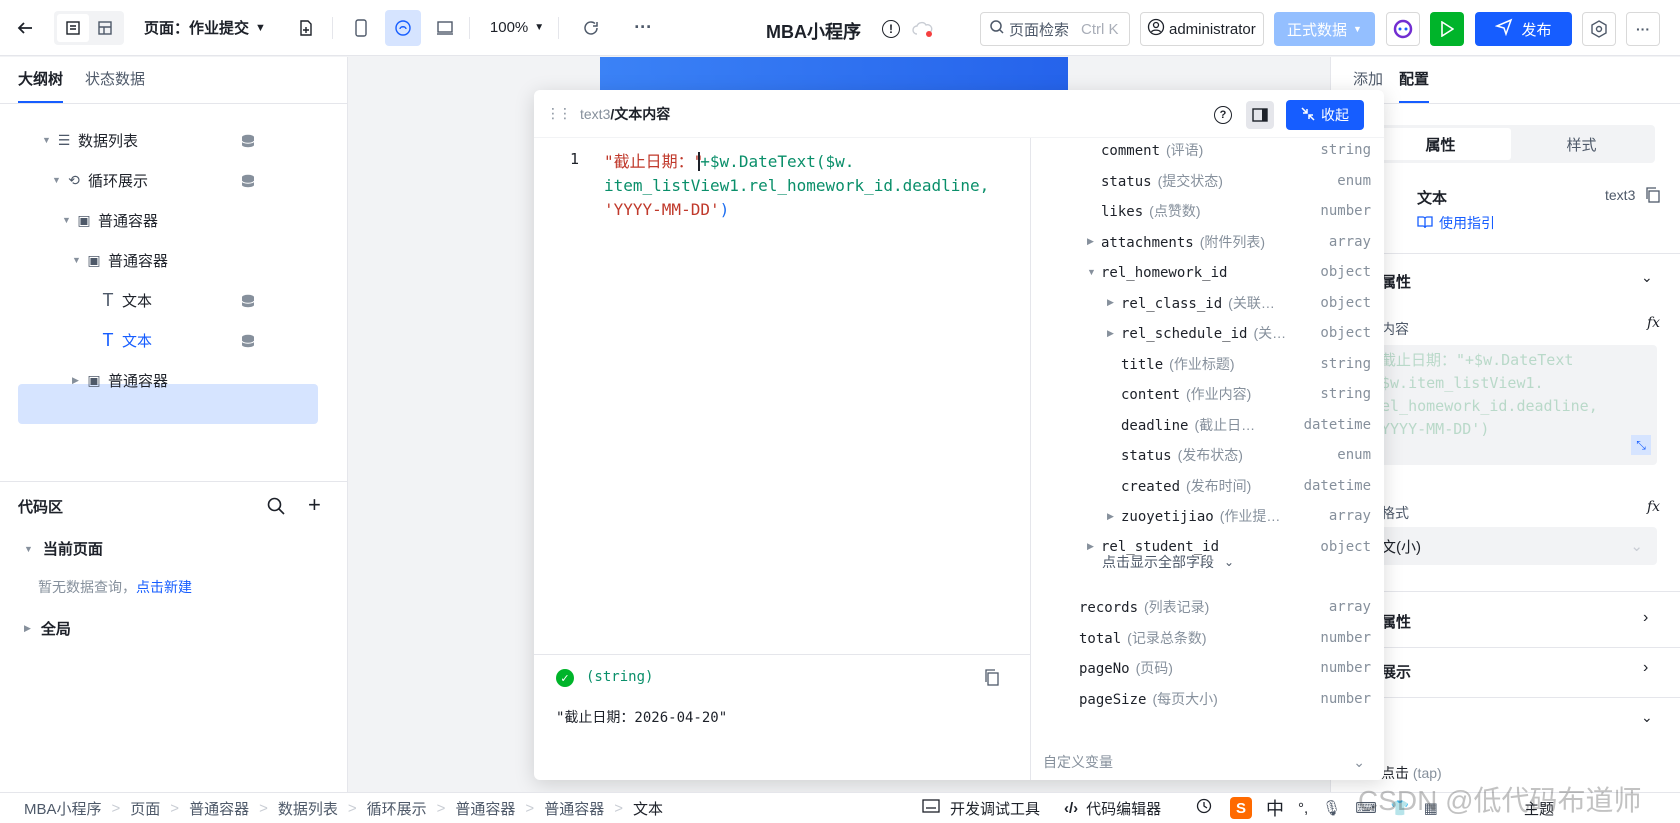 The width and height of the screenshot is (1680, 823). What do you see at coordinates (41, 85) in the screenshot?
I see `tab-outline-tree: 大纲树` at bounding box center [41, 85].